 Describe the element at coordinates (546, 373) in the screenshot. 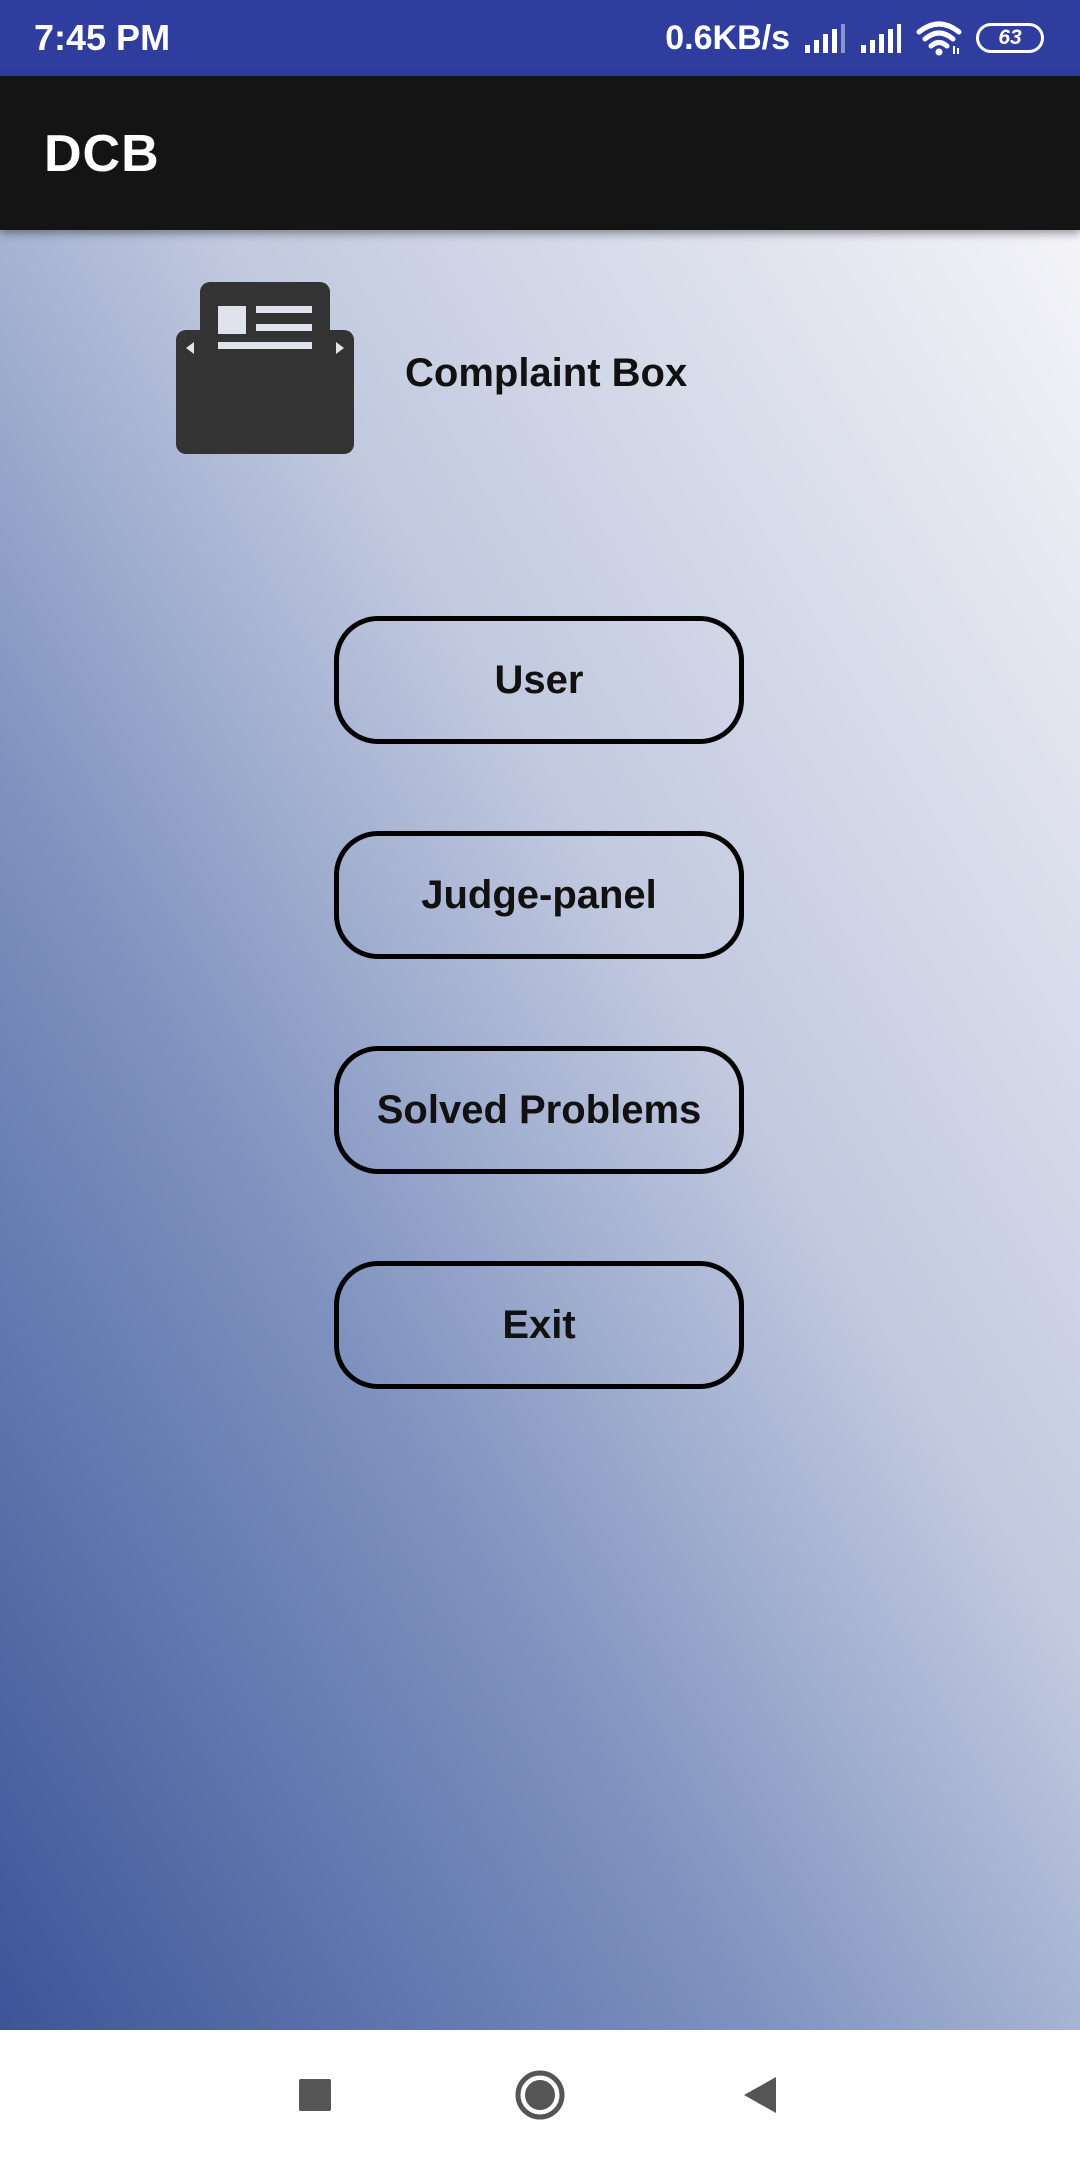

I see `complaint-box-label: Complaint Box` at that location.